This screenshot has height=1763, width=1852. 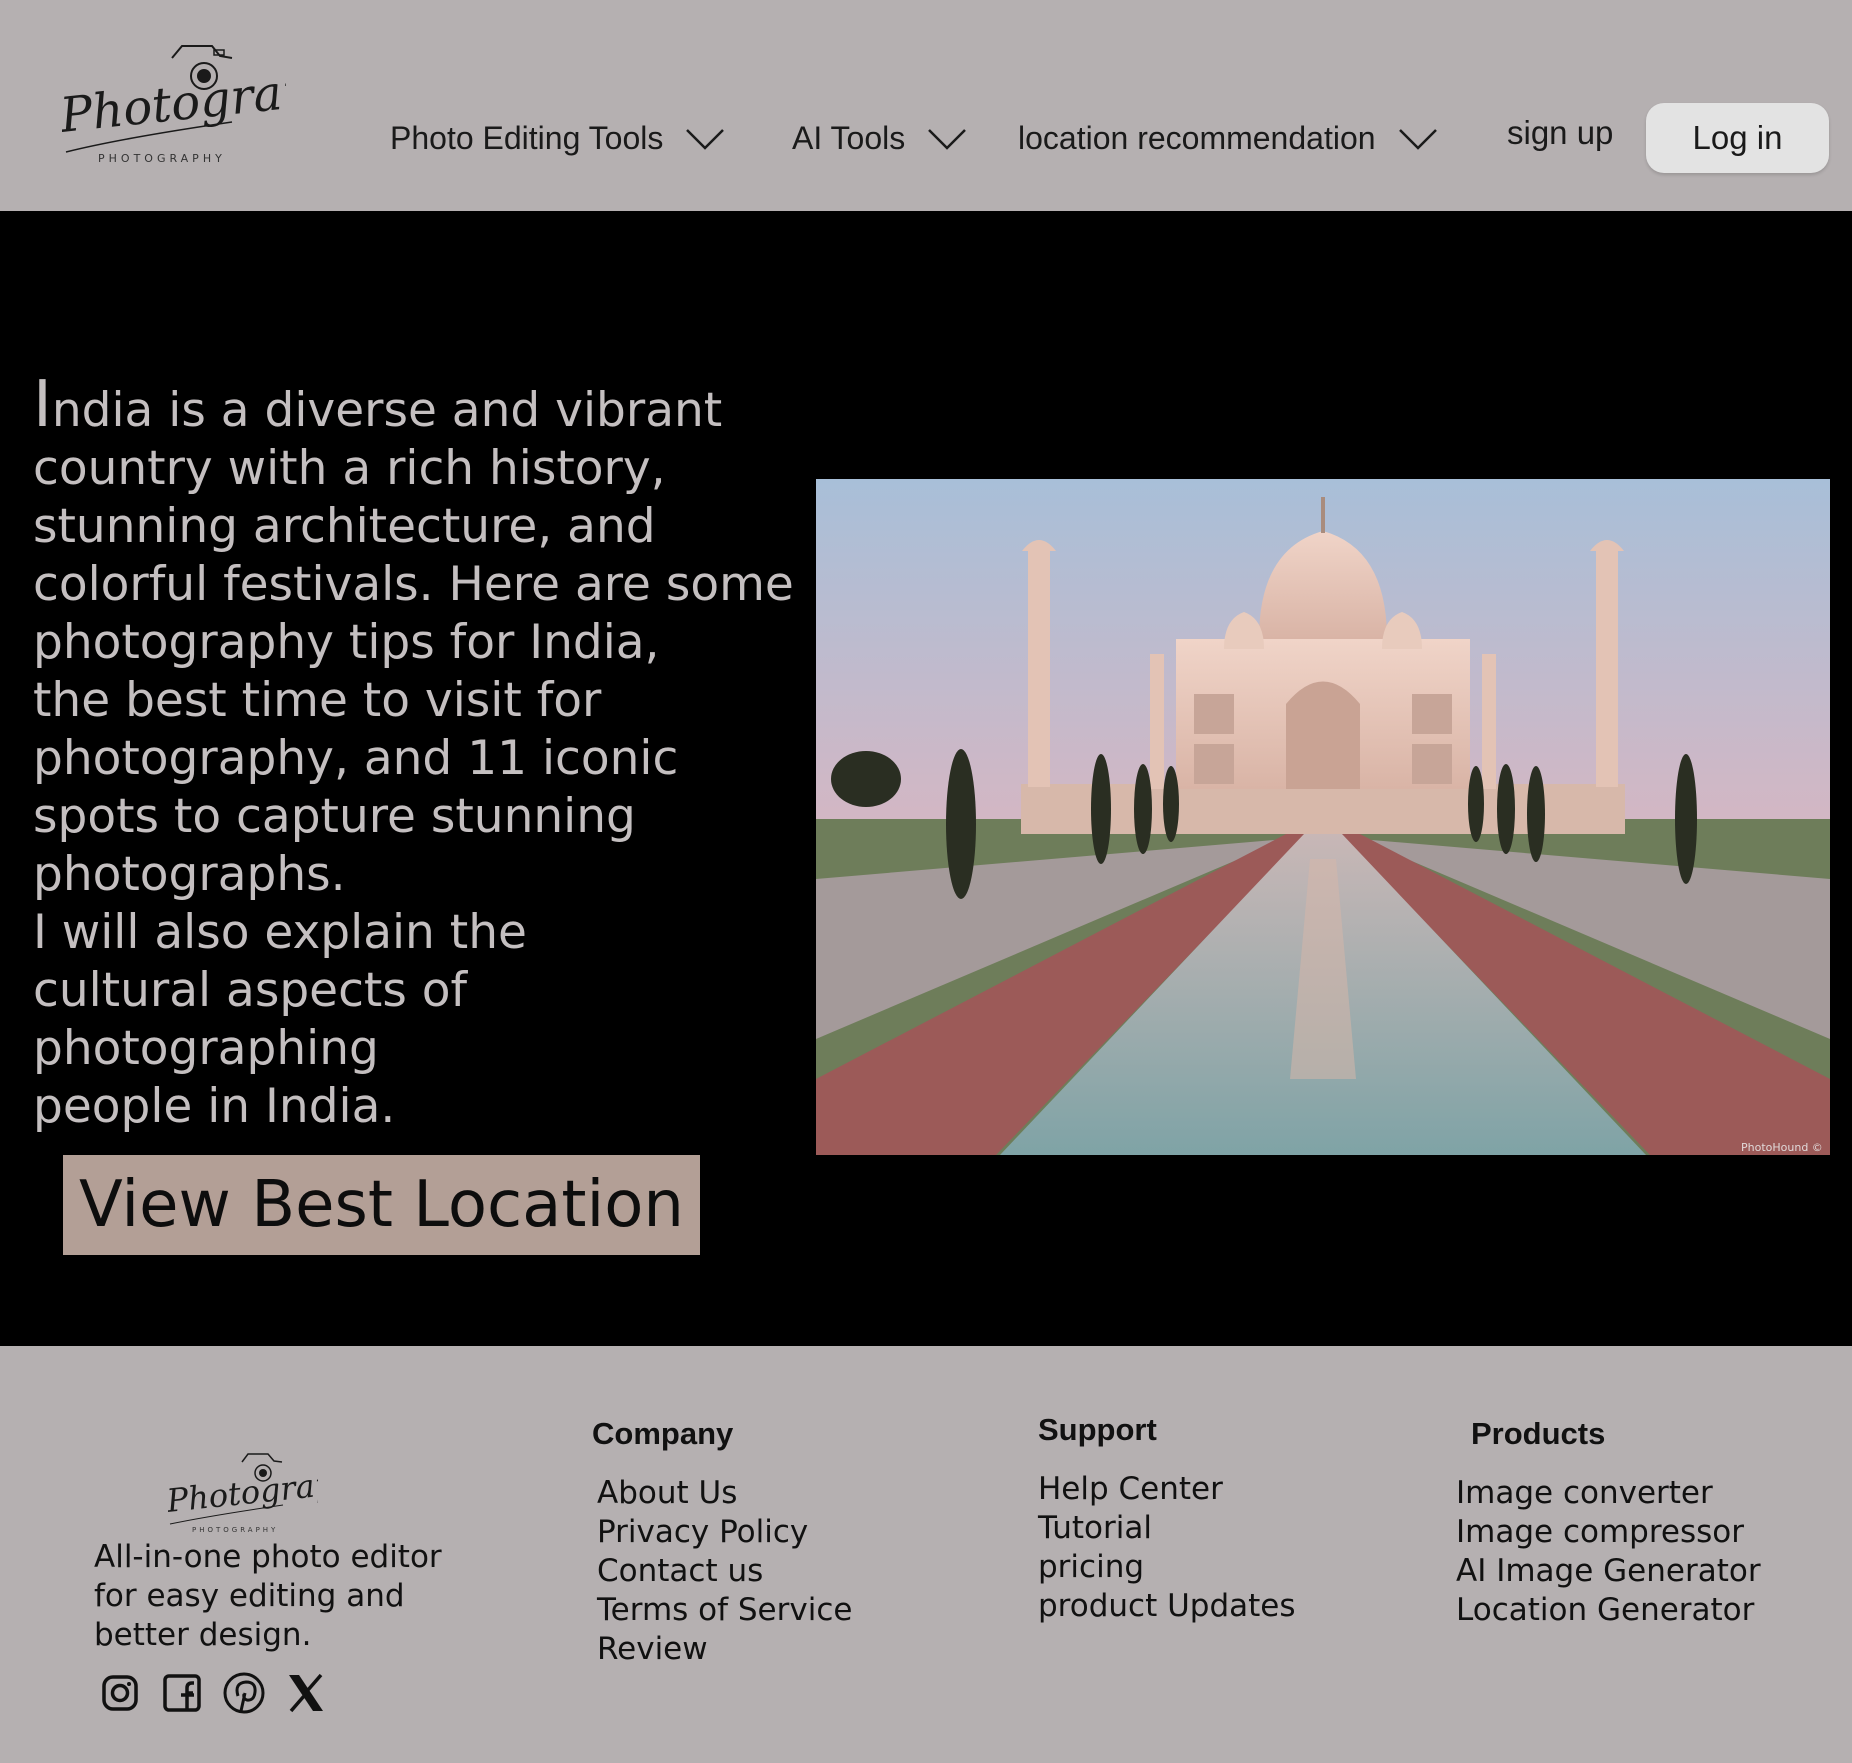 I want to click on nav-location-recommendation: location recommendation, so click(x=1228, y=138).